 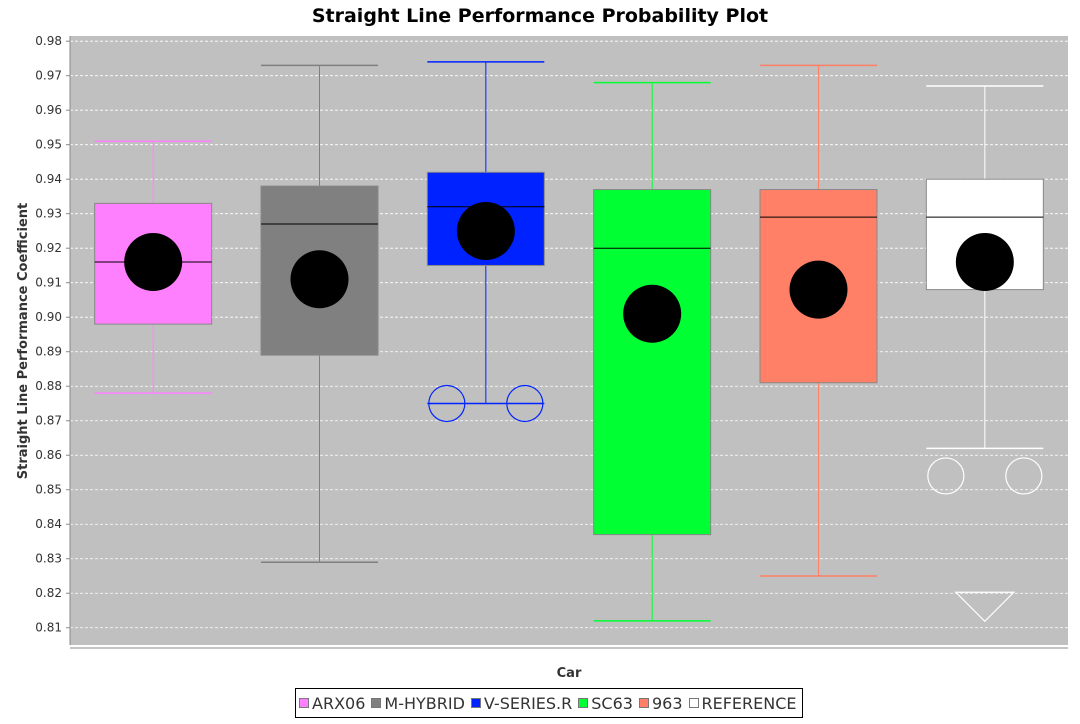 I want to click on legend-label: ARX06, so click(x=339, y=703).